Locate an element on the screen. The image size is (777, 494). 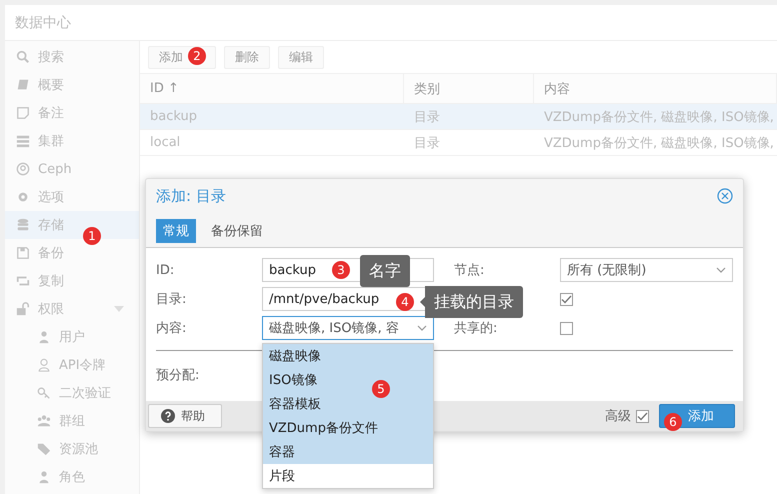
sidebar-item: 权限 is located at coordinates (72, 309).